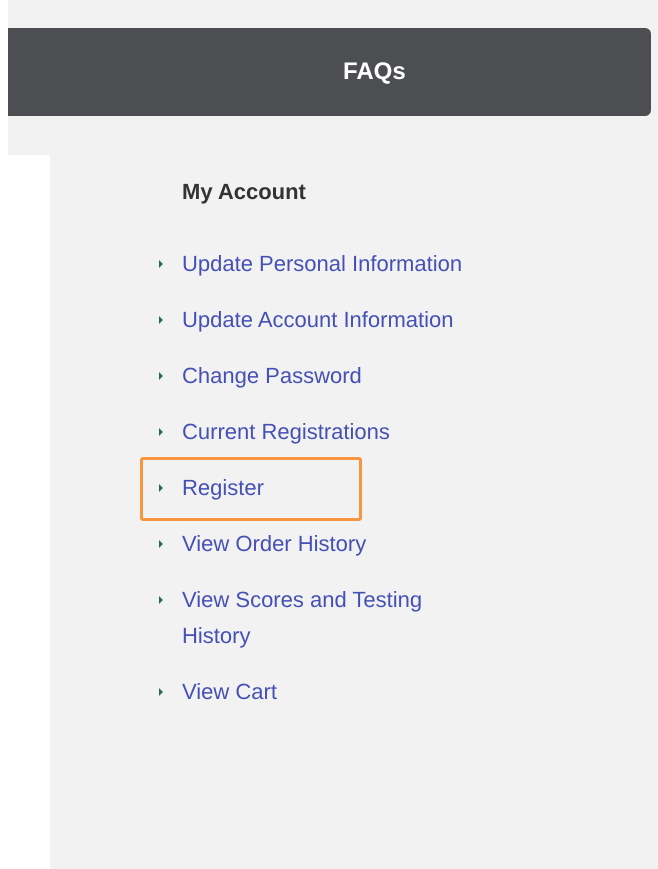 The width and height of the screenshot is (658, 869). I want to click on sidebar-link: Current Registrations, so click(286, 432).